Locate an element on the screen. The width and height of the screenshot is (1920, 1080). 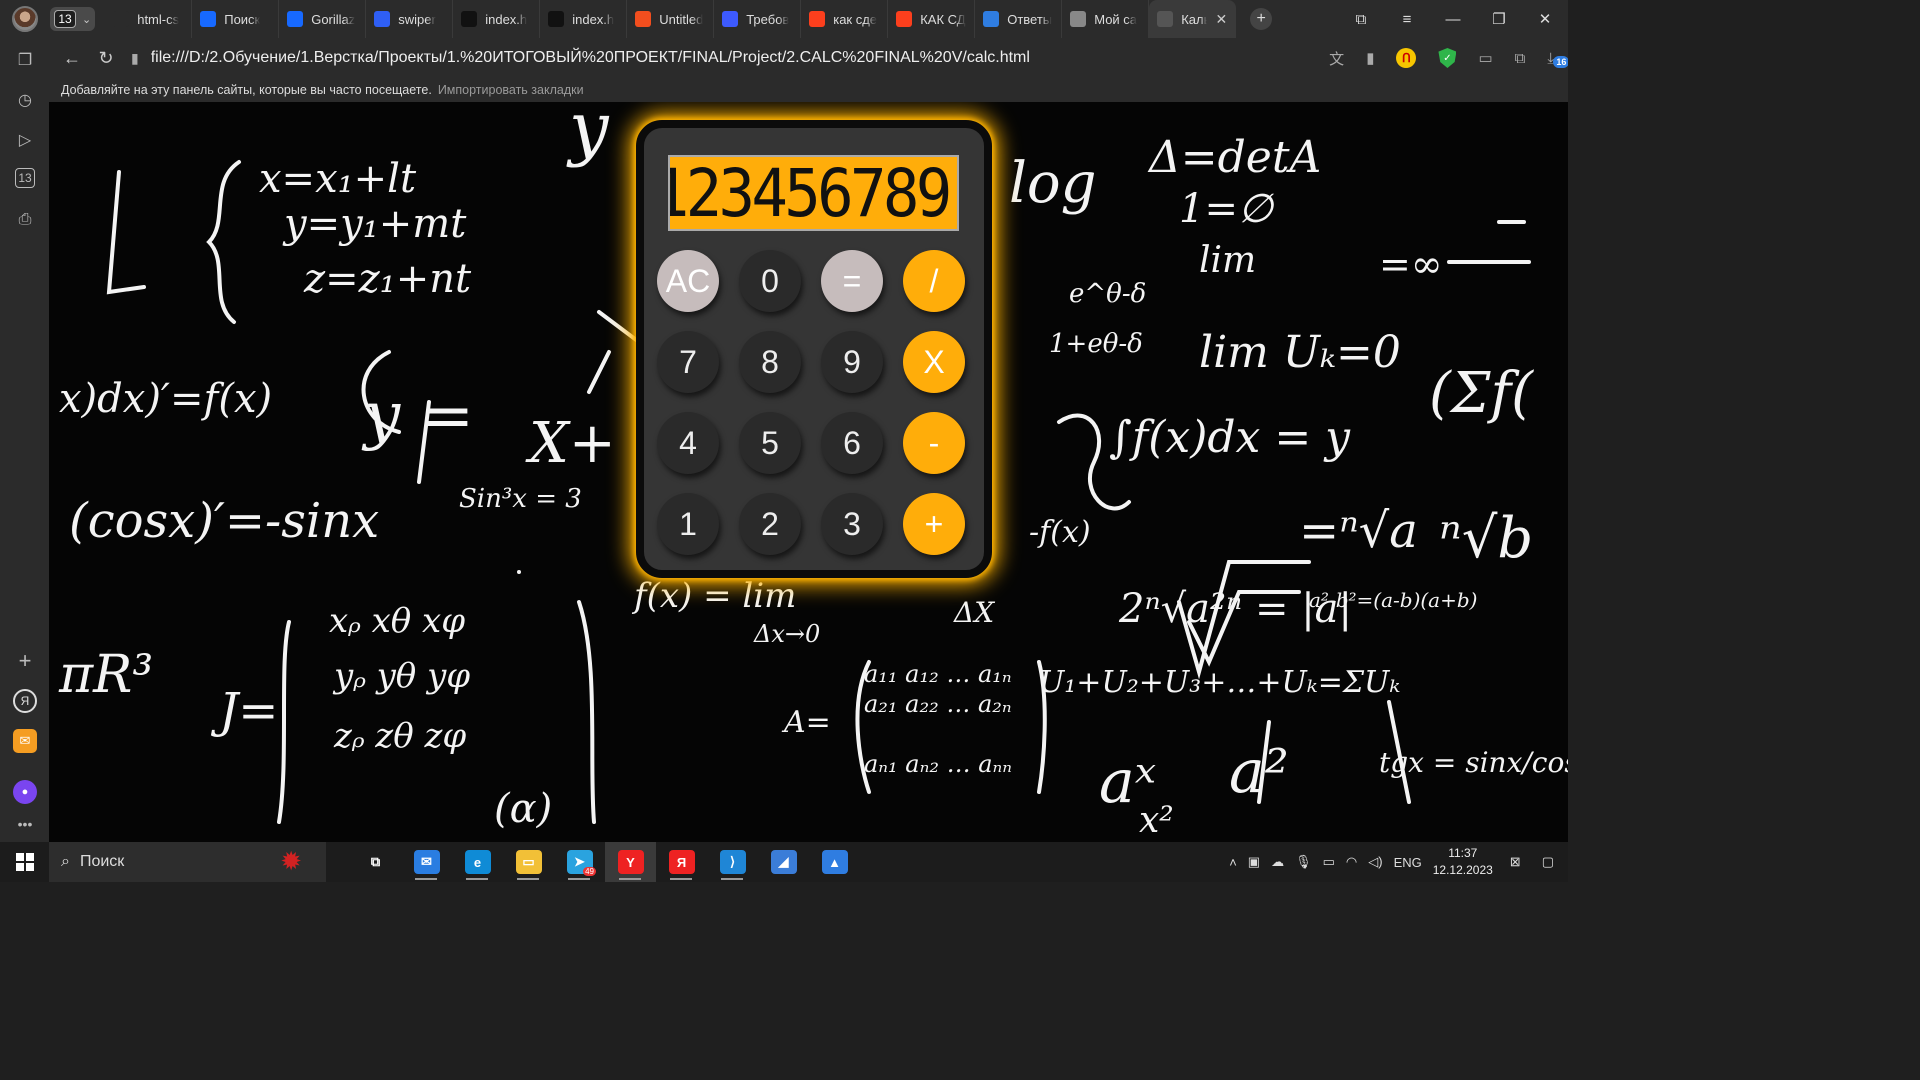
calc-key: 7 is located at coordinates (688, 362).